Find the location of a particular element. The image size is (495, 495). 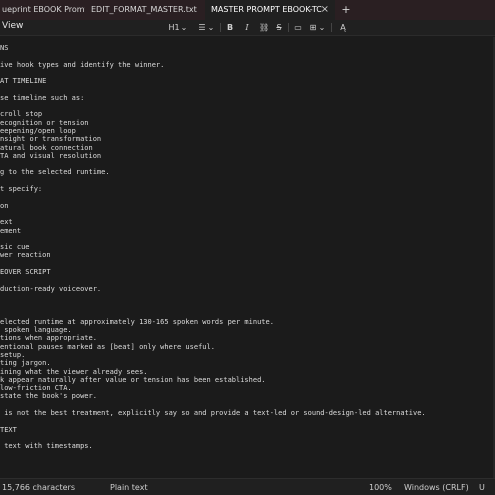

view-menu: View is located at coordinates (12, 26).